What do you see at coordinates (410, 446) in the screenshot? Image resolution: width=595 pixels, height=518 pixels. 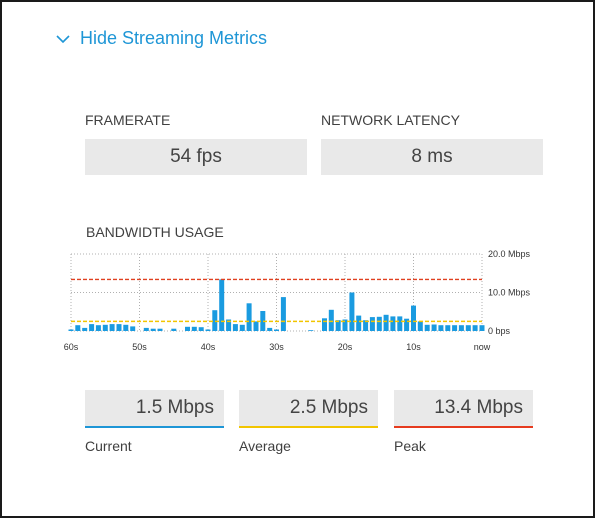 I see `peak-bandwidth-label: Peak` at bounding box center [410, 446].